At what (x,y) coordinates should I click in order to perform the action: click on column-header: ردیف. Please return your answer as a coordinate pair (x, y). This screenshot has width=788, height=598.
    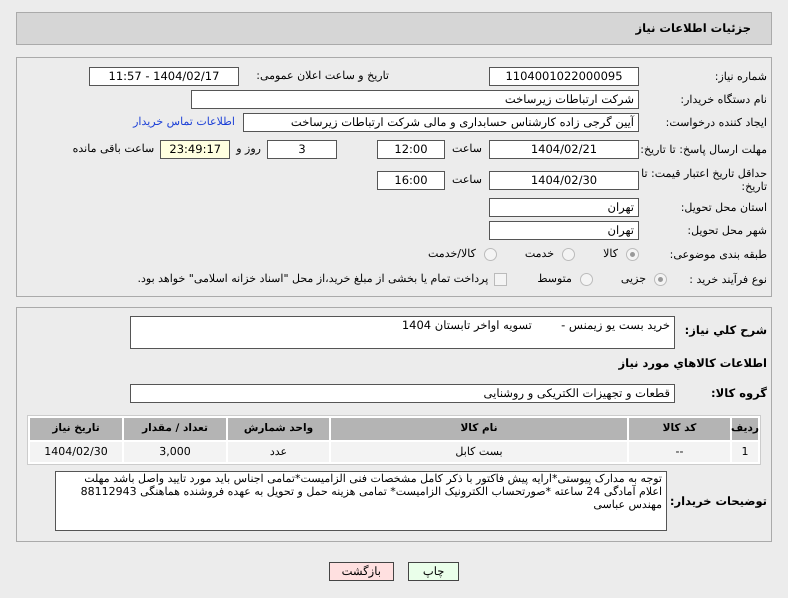
    Looking at the image, I should click on (745, 429).